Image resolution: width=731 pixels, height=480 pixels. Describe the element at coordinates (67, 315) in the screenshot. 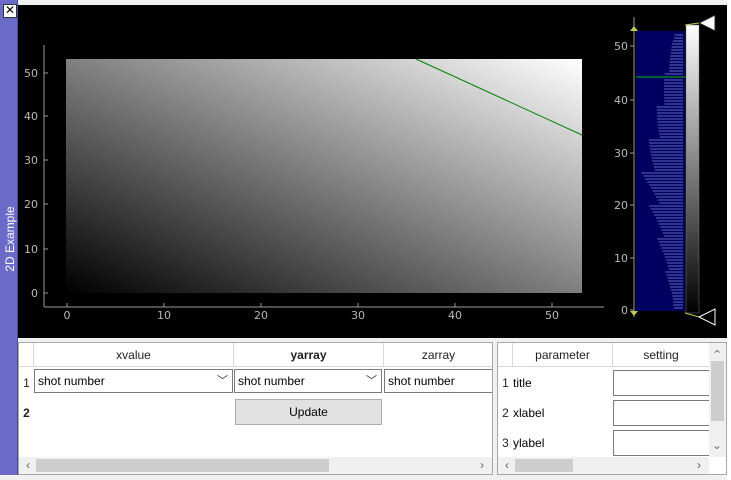

I see `x-tick-label: 0` at that location.